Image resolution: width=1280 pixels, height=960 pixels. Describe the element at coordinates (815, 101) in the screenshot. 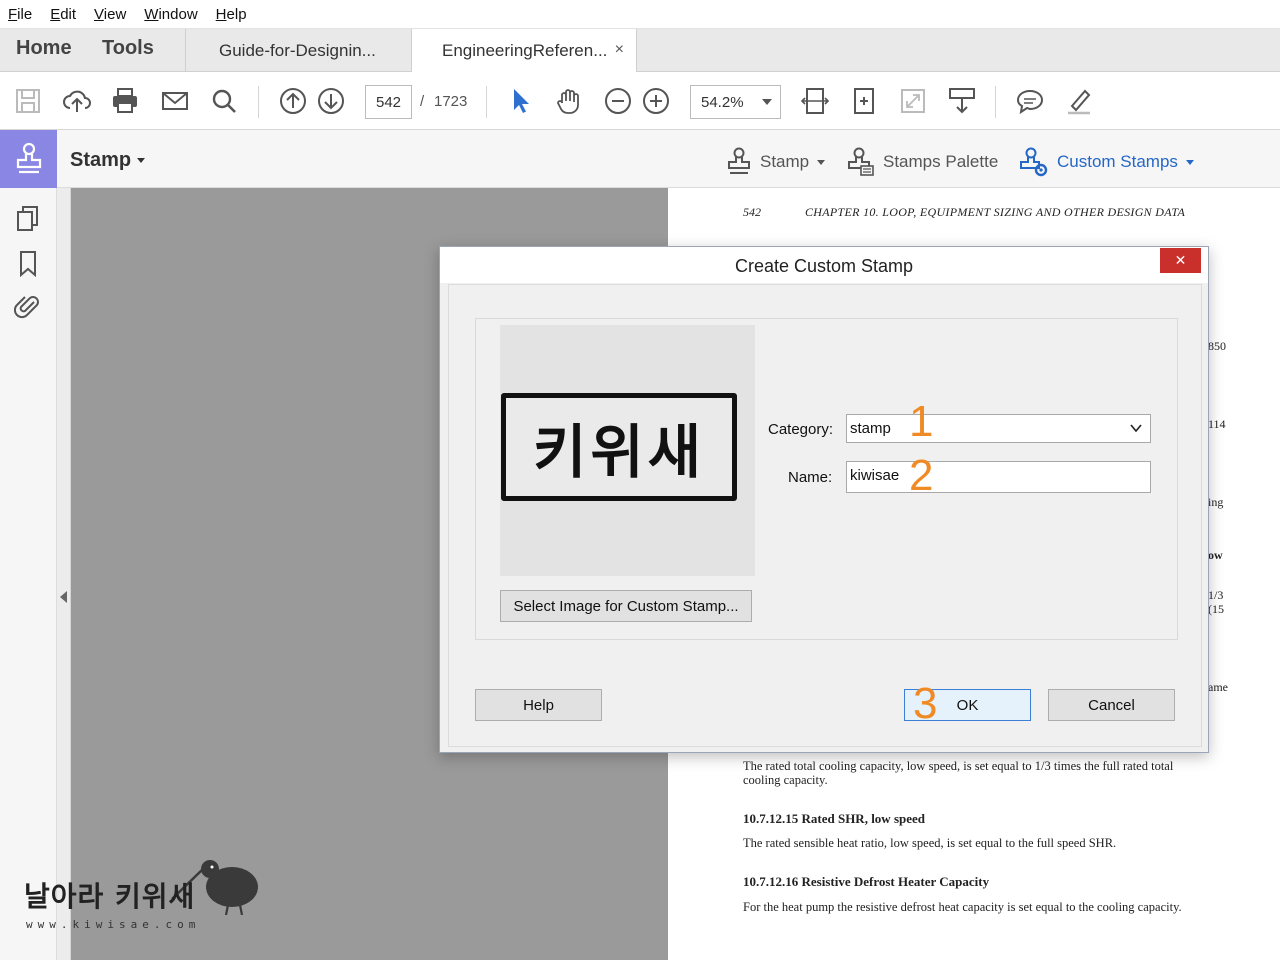

I see `fit-page-icon` at that location.